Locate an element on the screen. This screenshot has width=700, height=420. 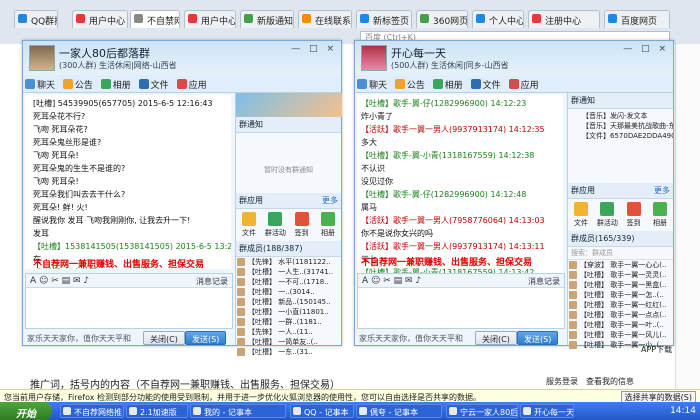
my-info-link: 查看我的信息 is located at coordinates (610, 381).